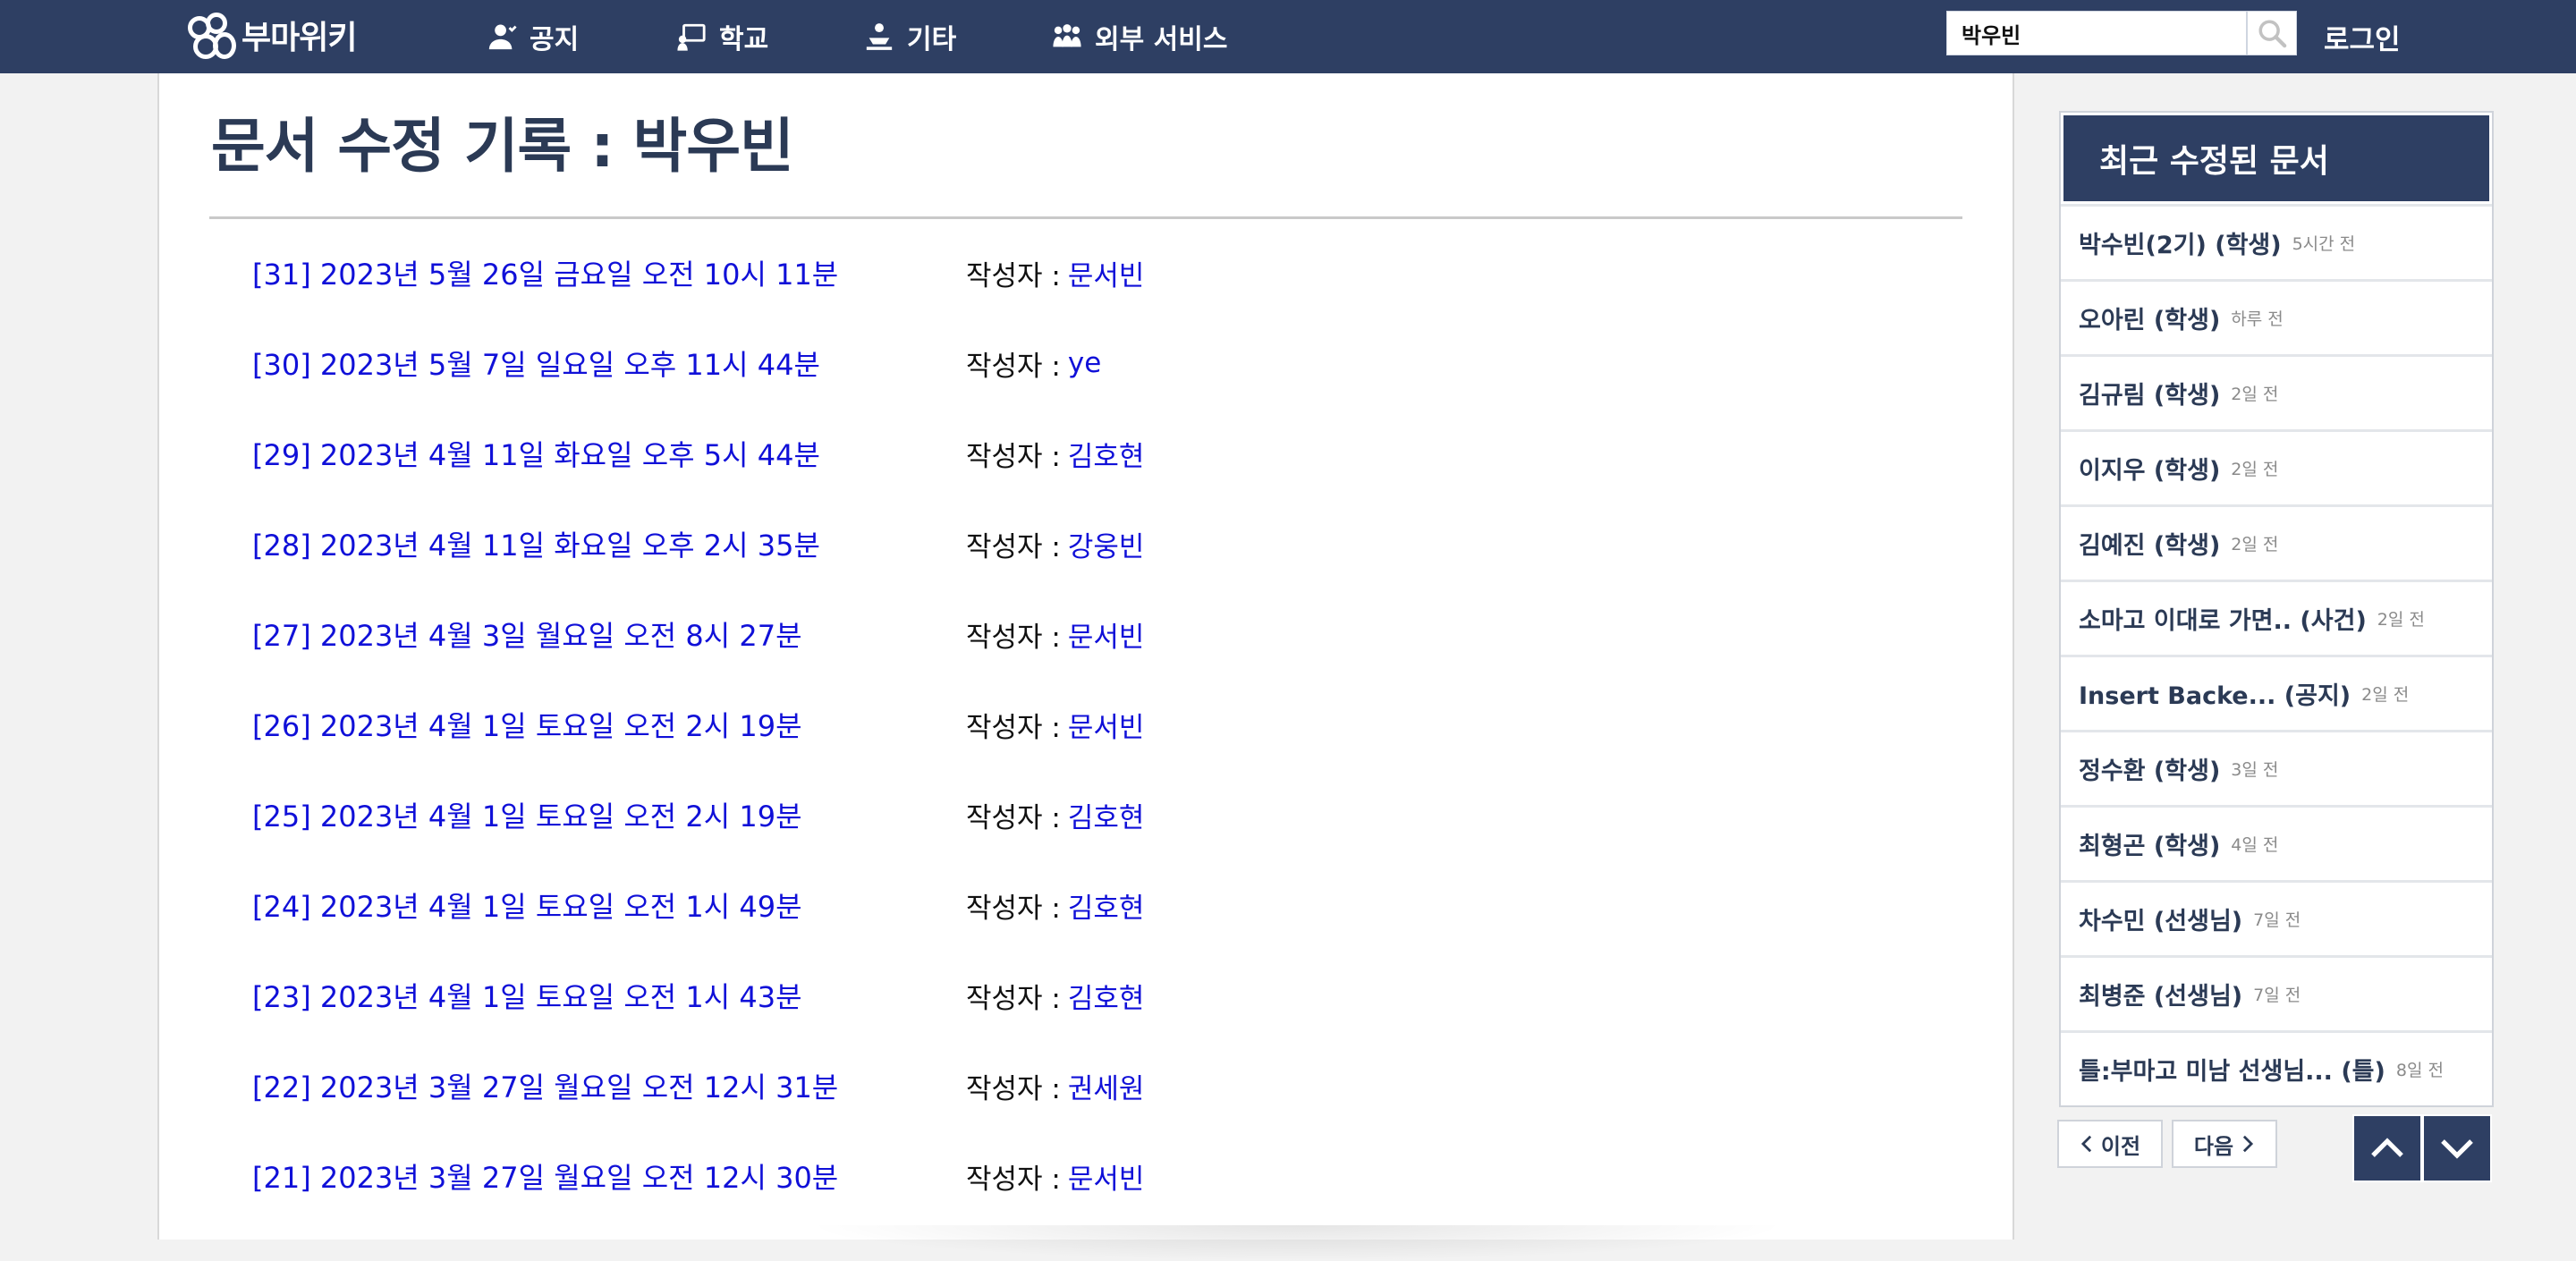  I want to click on search-box, so click(2097, 33).